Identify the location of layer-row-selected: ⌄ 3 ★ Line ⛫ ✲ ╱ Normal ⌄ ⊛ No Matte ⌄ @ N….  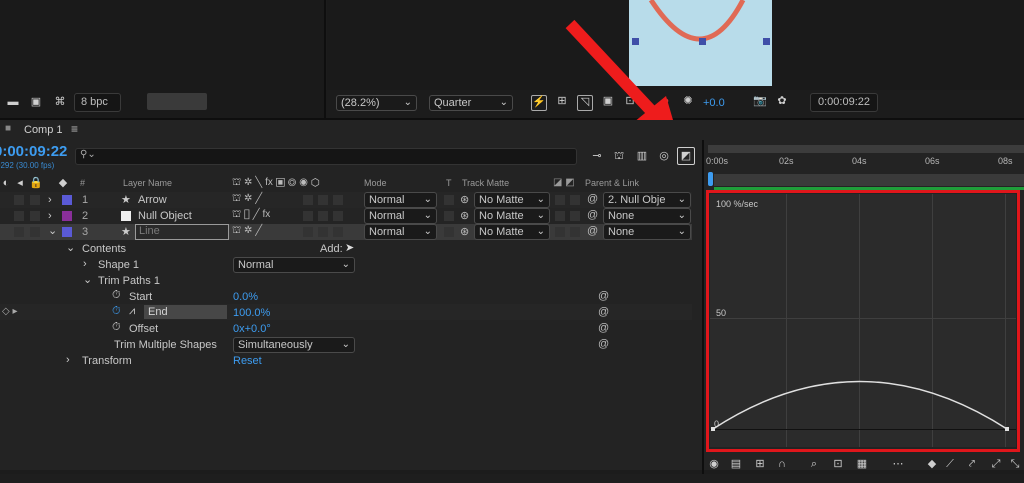
(346, 232).